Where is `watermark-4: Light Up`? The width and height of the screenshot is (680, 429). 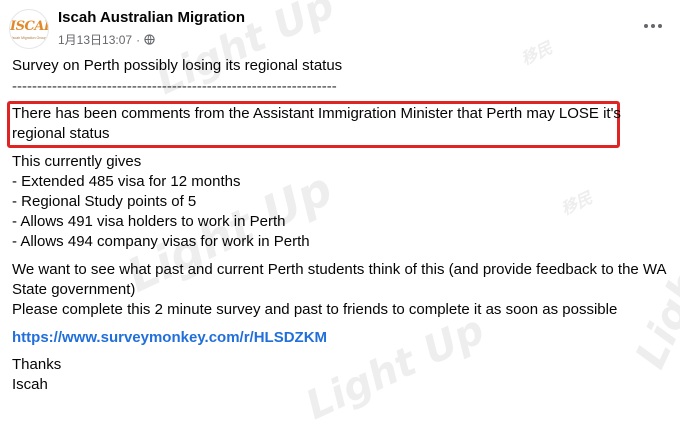 watermark-4: Light Up is located at coordinates (395, 367).